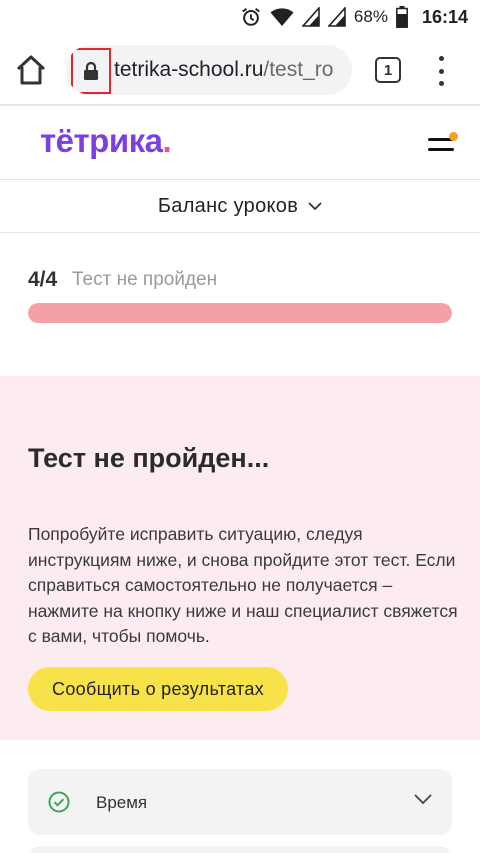  What do you see at coordinates (145, 279) in the screenshot?
I see `progress-status: Тест не пройден` at bounding box center [145, 279].